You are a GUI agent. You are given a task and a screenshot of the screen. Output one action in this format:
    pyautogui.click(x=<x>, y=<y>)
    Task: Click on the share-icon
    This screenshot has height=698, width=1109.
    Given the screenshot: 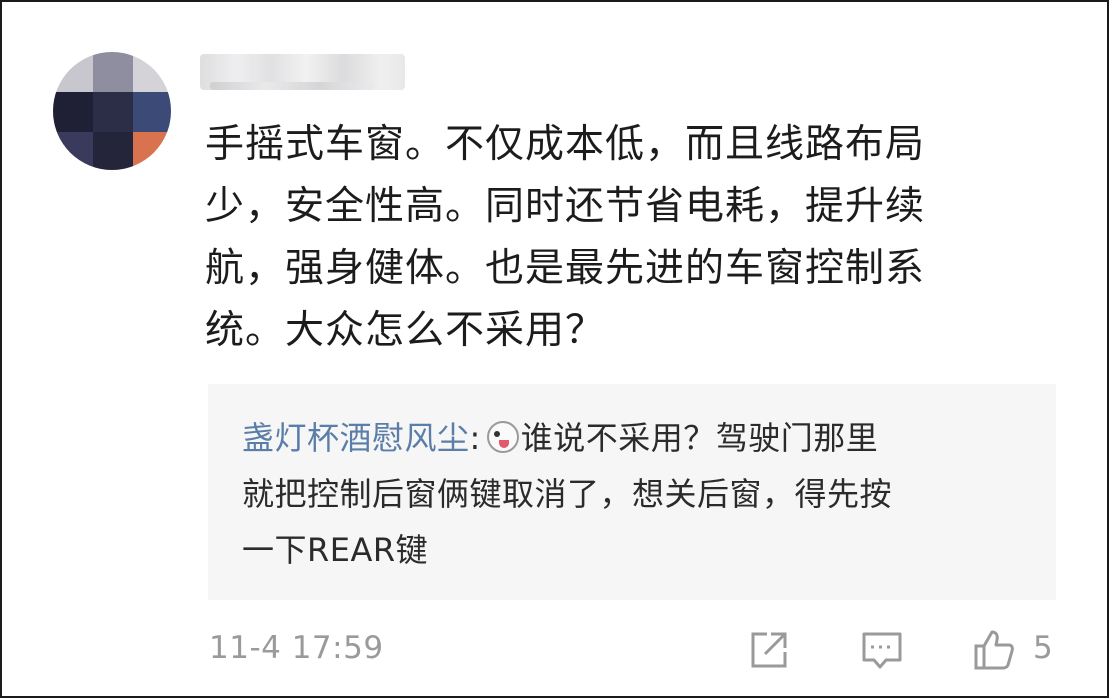 What is the action you would take?
    pyautogui.click(x=769, y=650)
    